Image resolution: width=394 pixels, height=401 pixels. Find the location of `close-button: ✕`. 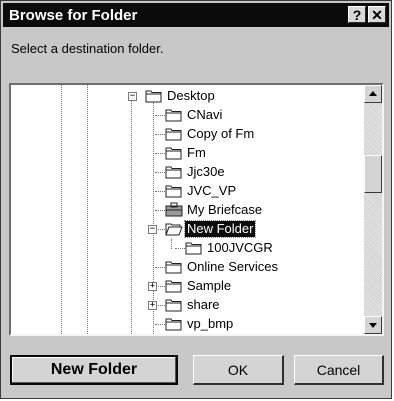

close-button: ✕ is located at coordinates (377, 14).